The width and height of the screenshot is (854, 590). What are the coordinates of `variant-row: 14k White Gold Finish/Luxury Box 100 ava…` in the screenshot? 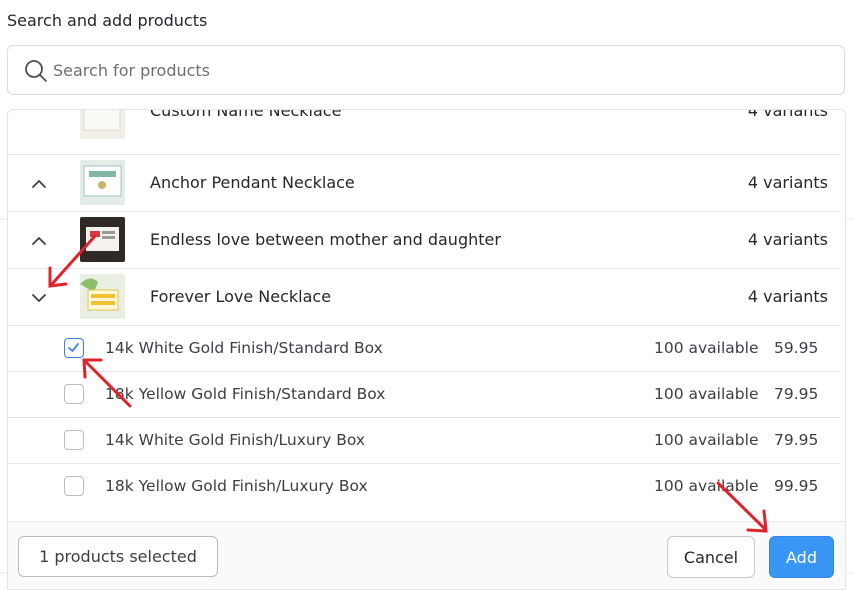 It's located at (424, 441).